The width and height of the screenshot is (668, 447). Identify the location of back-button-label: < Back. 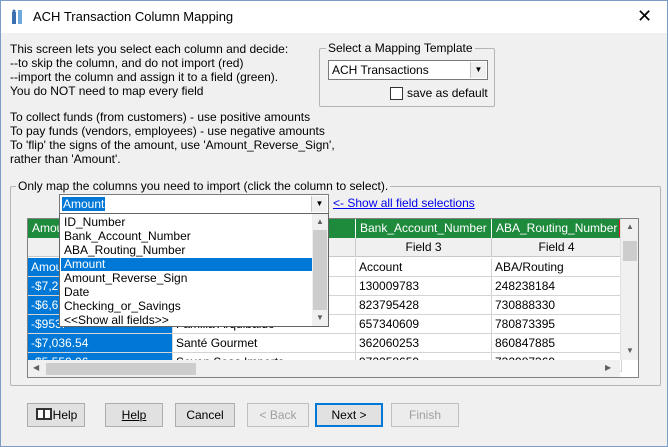
(278, 415).